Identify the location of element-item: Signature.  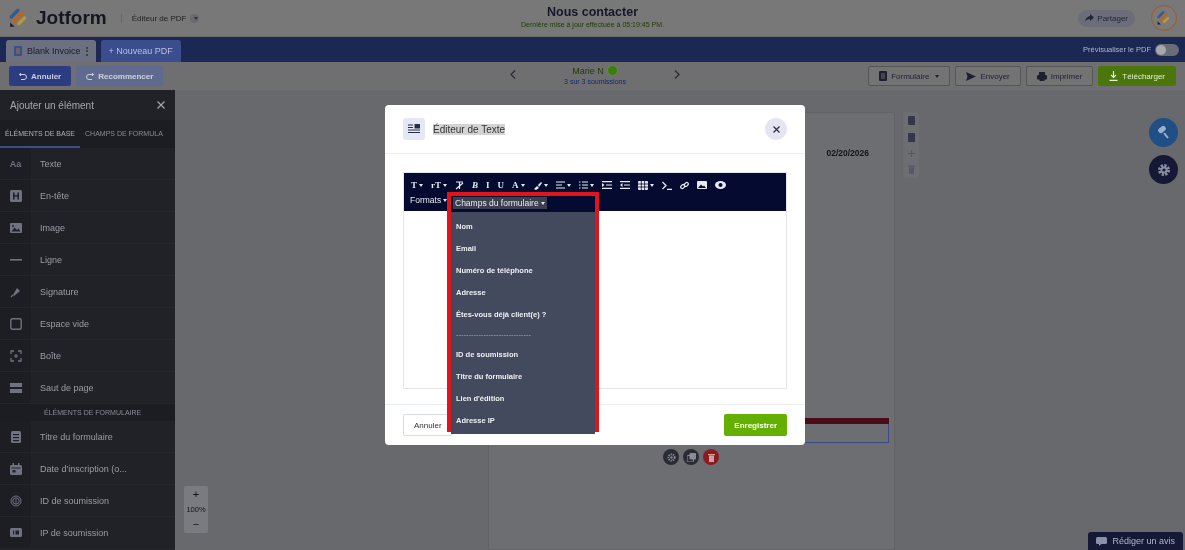
(87, 292).